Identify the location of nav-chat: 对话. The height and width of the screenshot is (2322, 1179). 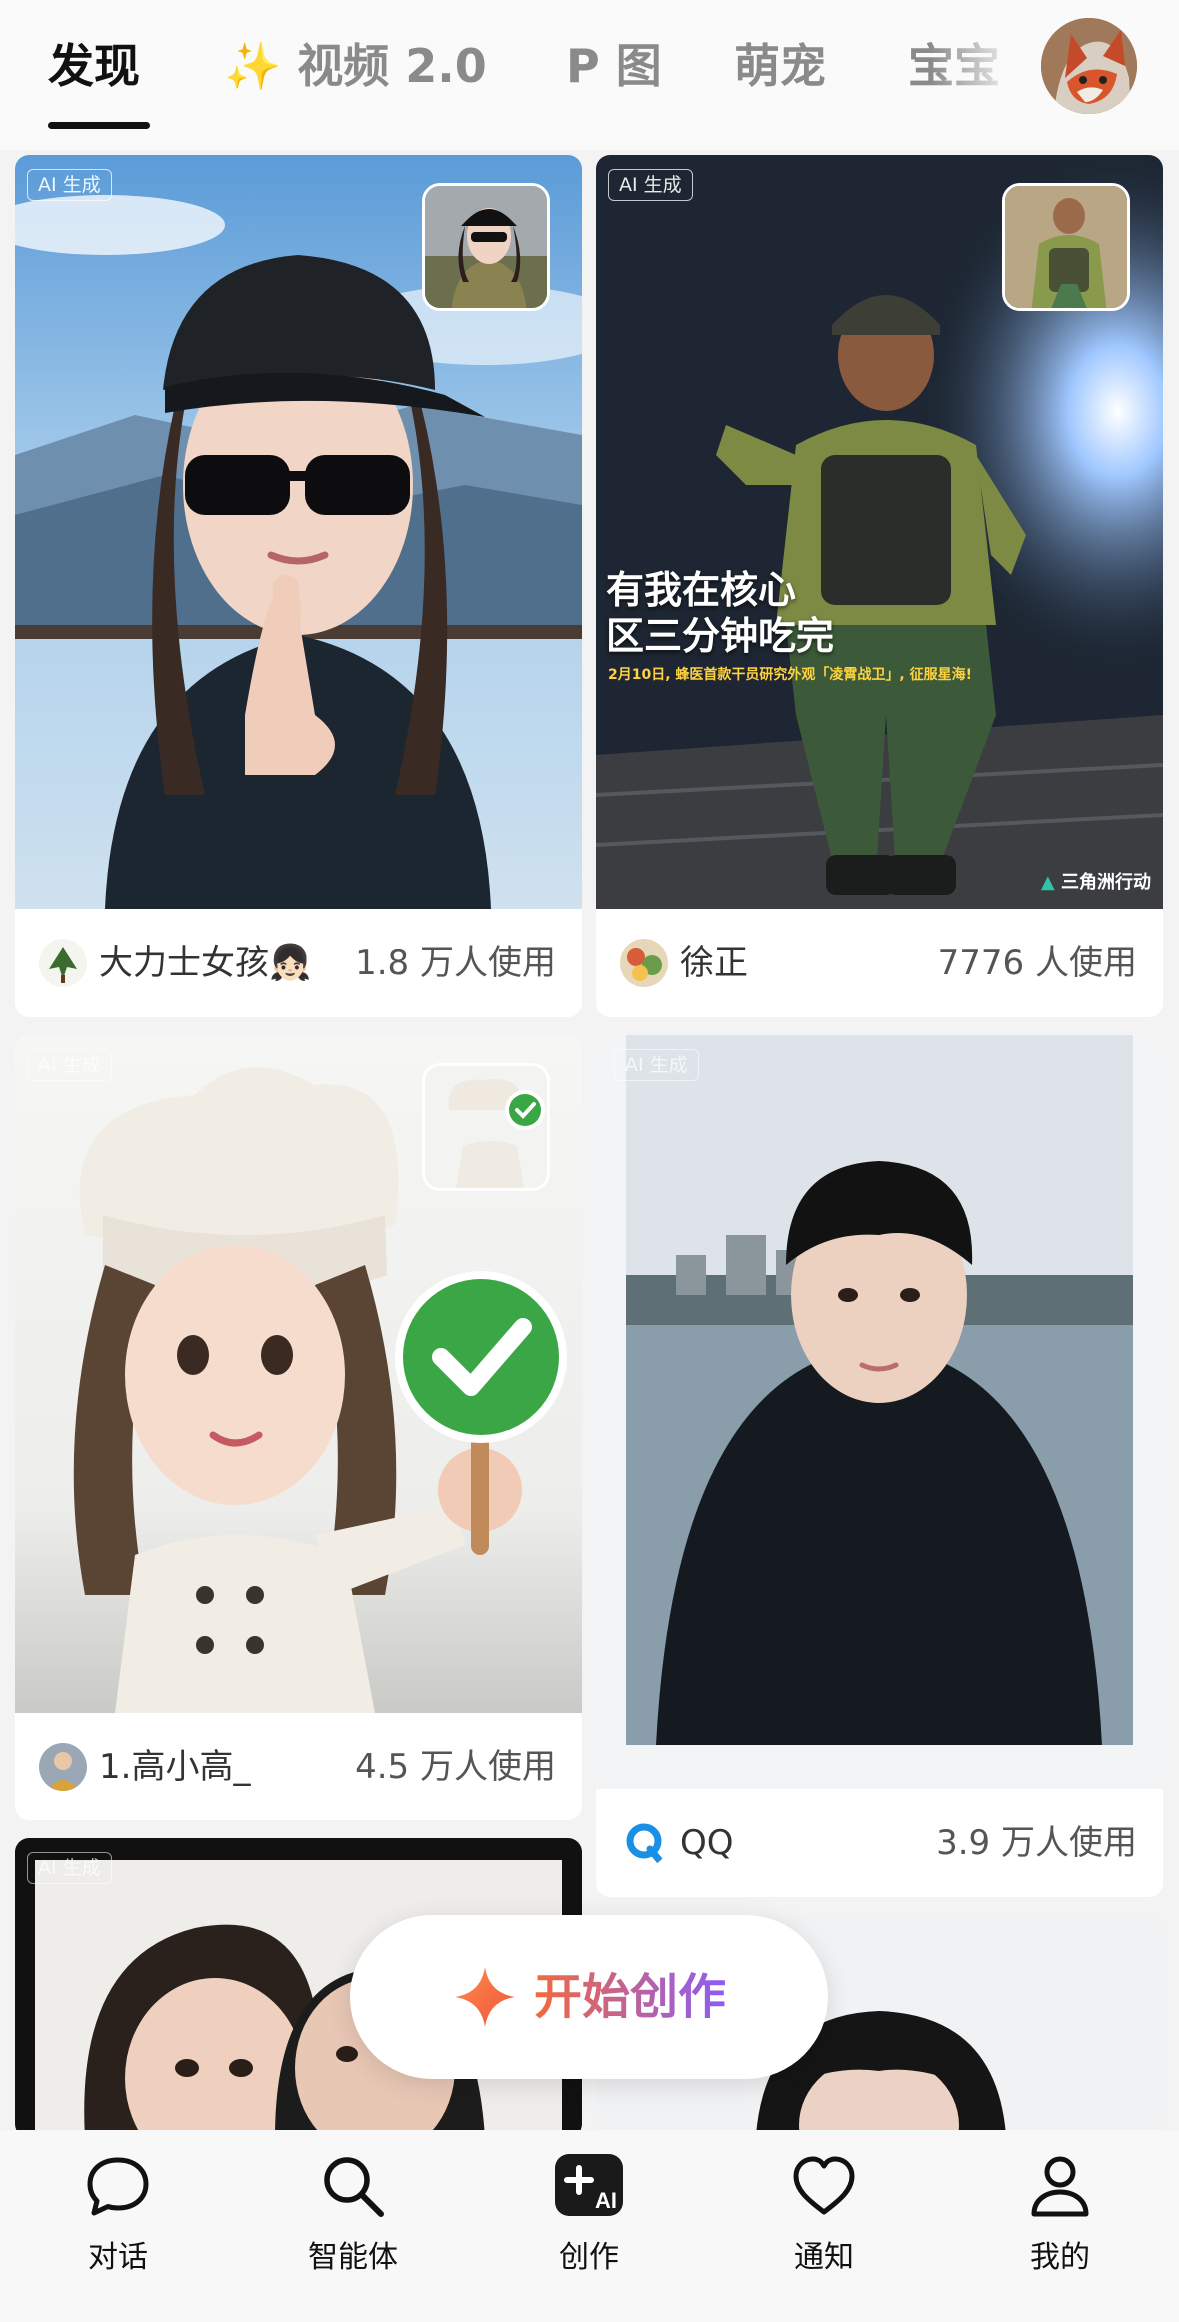
(118, 2226).